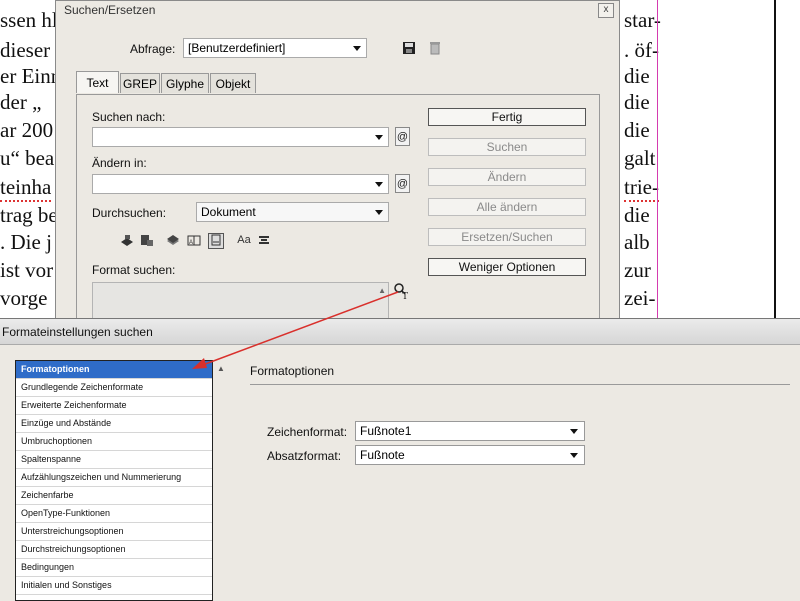  Describe the element at coordinates (470, 431) in the screenshot. I see `char-format-select: Fußnote1` at that location.